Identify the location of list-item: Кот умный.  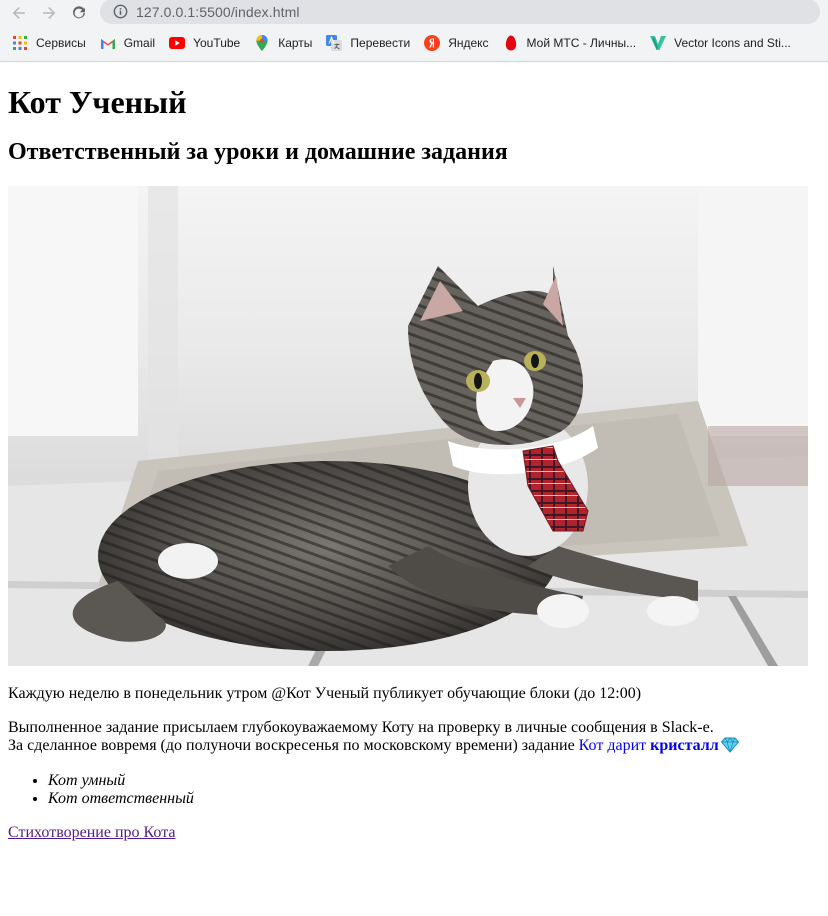
(434, 781).